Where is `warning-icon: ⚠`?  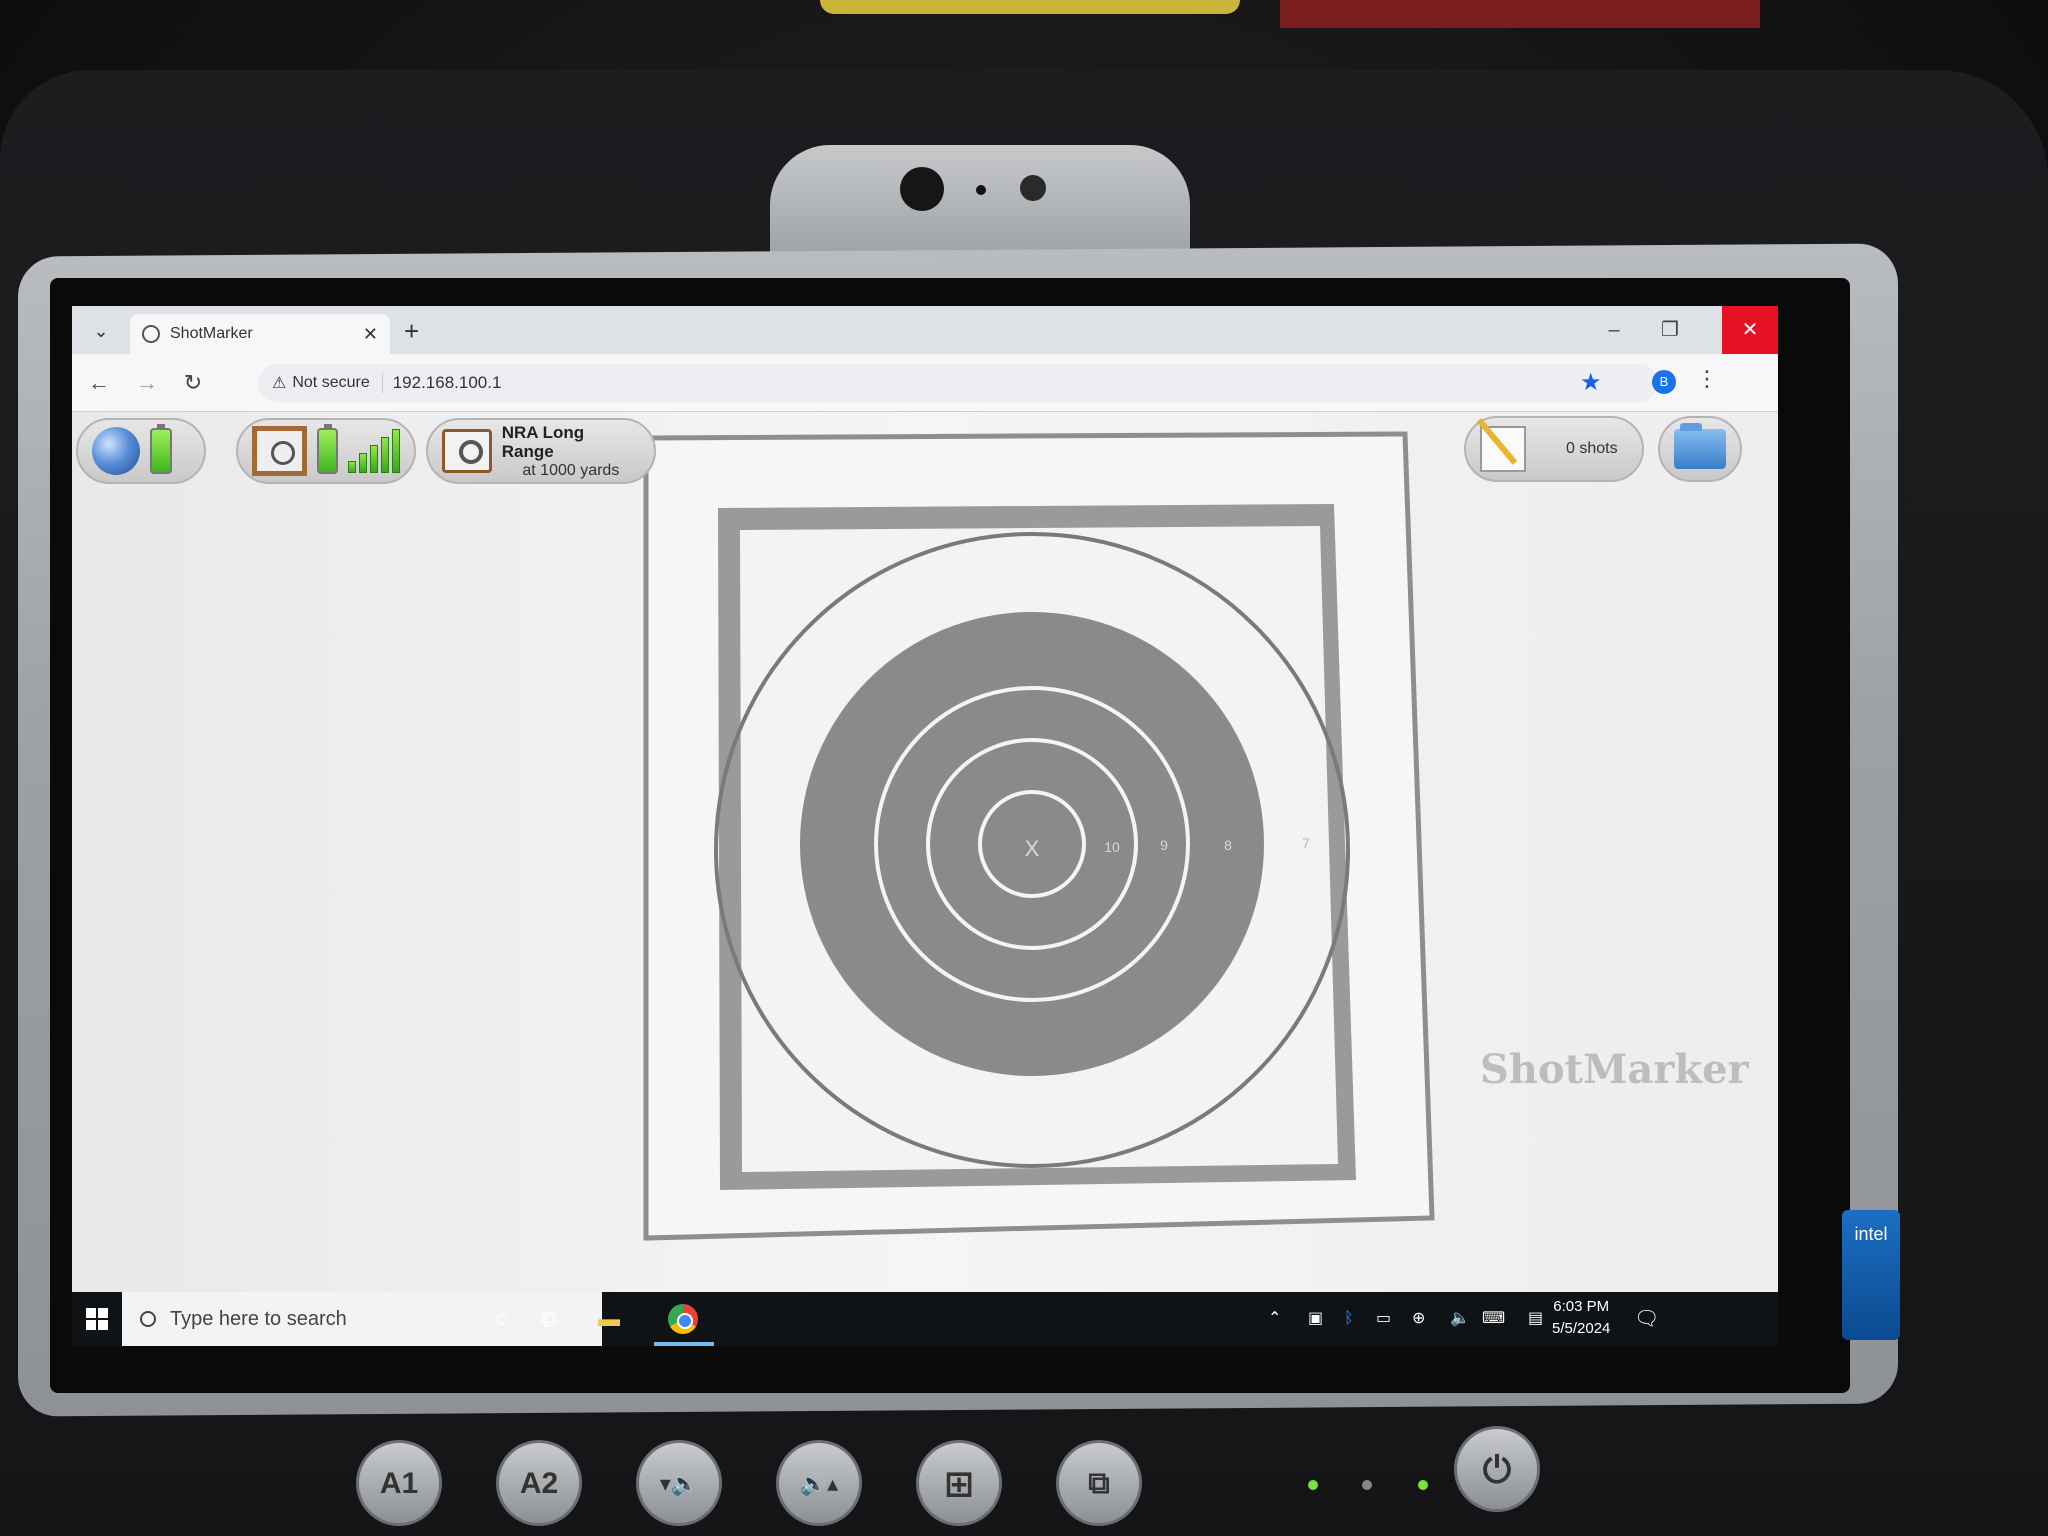
warning-icon: ⚠ is located at coordinates (279, 383).